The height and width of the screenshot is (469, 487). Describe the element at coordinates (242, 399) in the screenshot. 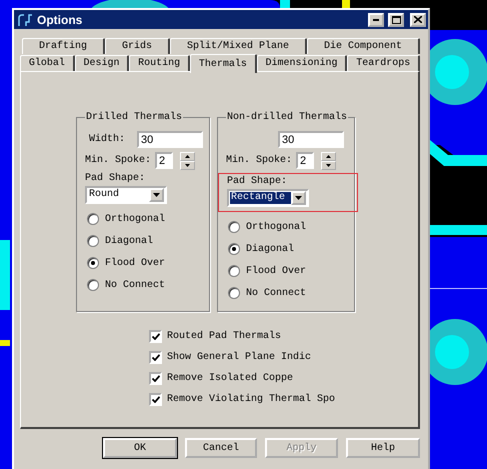

I see `checkbox-option: Remove Violating Thermal Spo` at that location.